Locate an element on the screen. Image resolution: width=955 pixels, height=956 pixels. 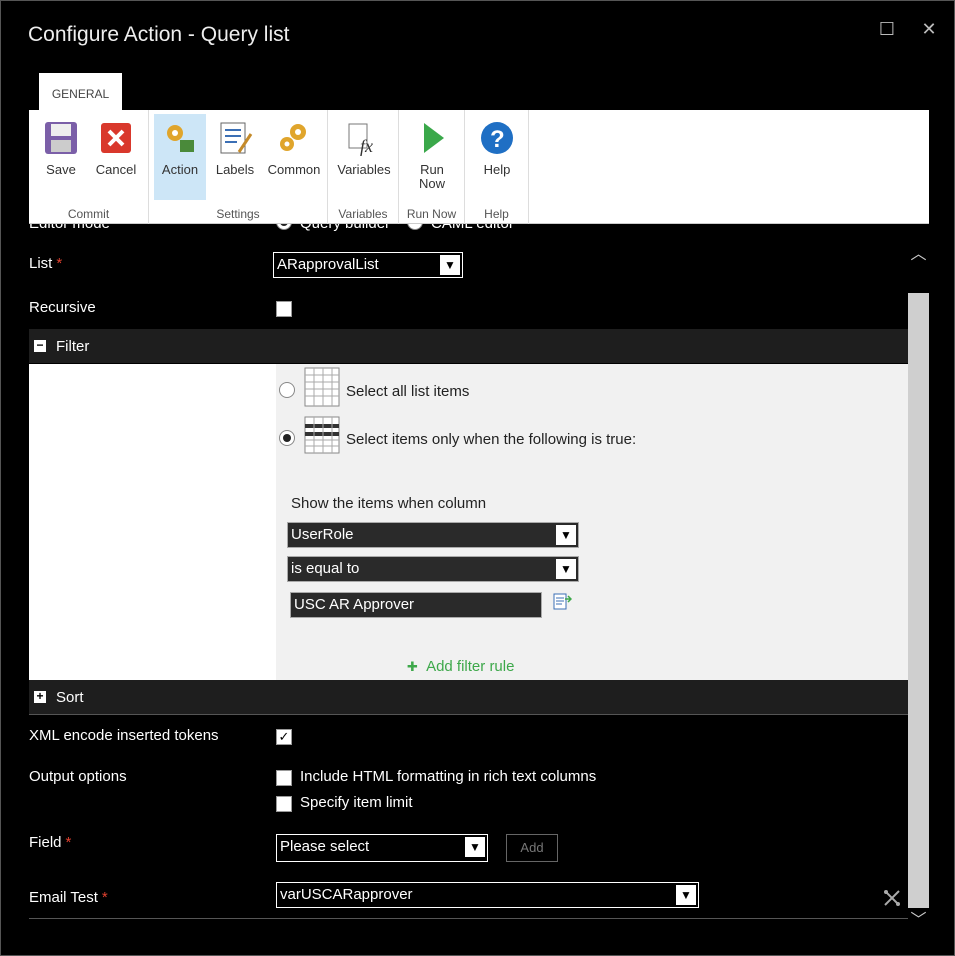
variables-fx-icon: fx is located at coordinates (360, 139).